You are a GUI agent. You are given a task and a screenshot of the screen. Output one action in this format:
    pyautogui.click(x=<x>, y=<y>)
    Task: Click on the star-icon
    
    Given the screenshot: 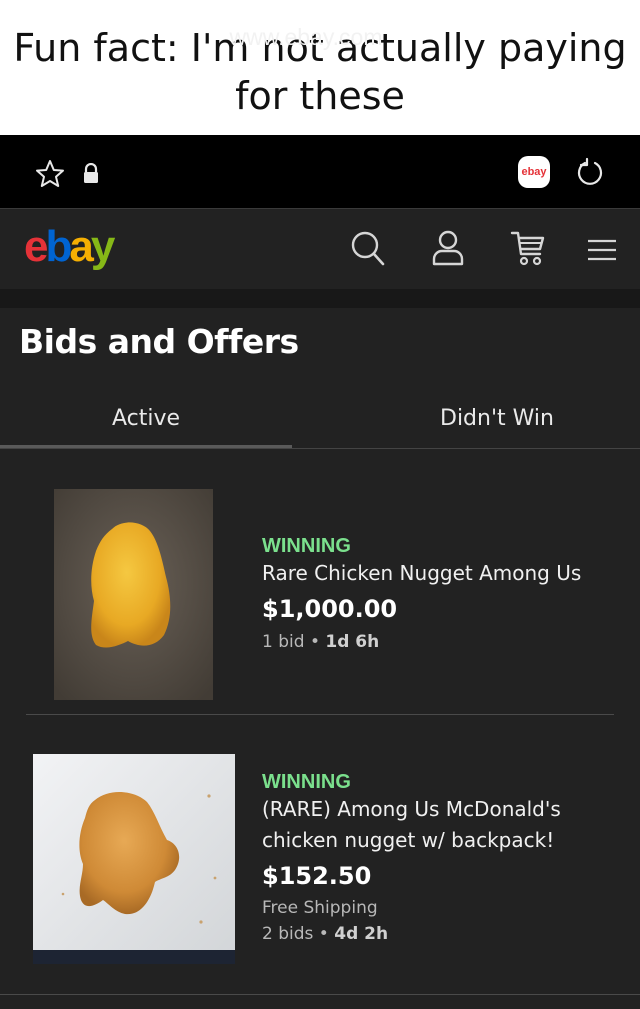 What is the action you would take?
    pyautogui.click(x=50, y=174)
    